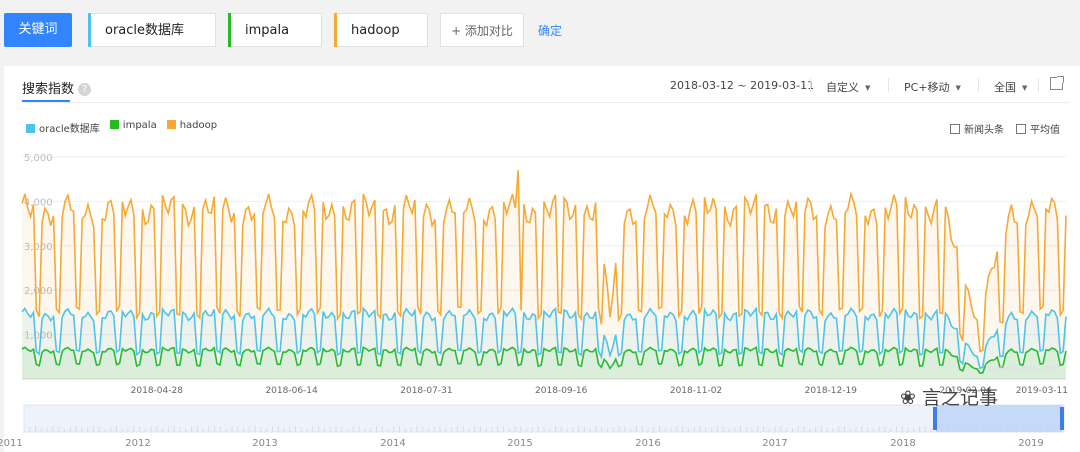  What do you see at coordinates (291, 391) in the screenshot?
I see `x-tick-label: 2018-06-14` at bounding box center [291, 391].